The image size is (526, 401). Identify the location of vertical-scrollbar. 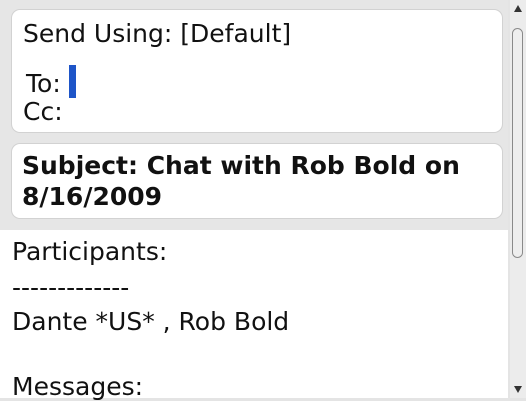
(518, 199).